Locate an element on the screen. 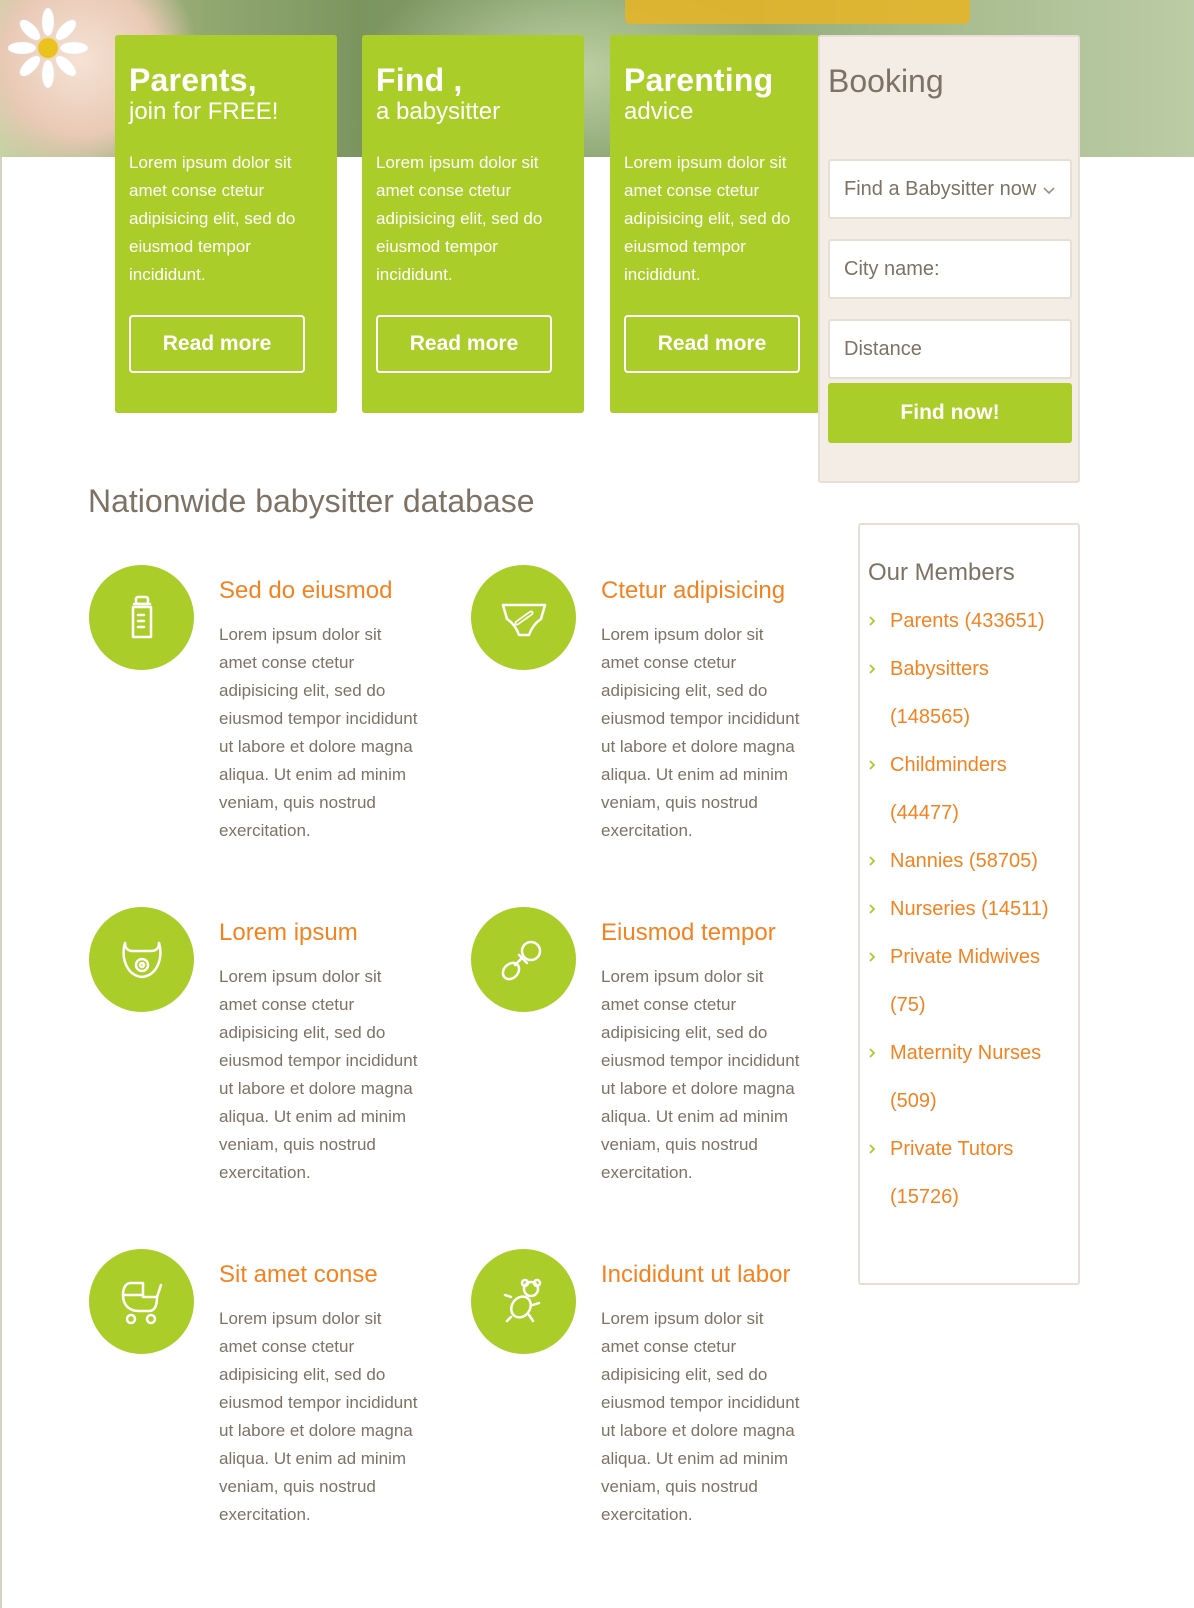 The image size is (1194, 1608). chevron-down-icon is located at coordinates (1049, 189).